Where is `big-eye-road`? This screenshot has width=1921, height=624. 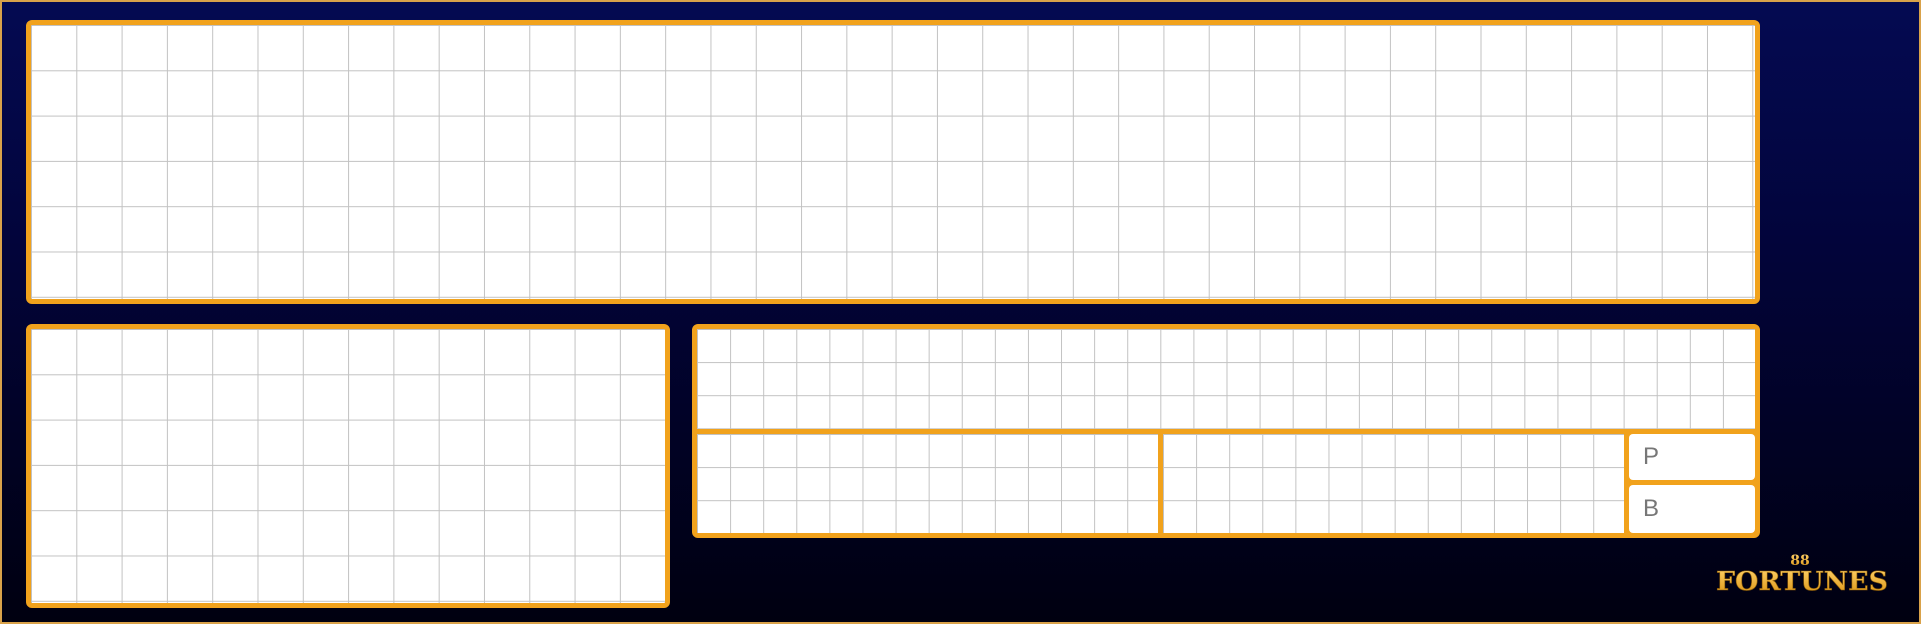
big-eye-road is located at coordinates (1226, 379).